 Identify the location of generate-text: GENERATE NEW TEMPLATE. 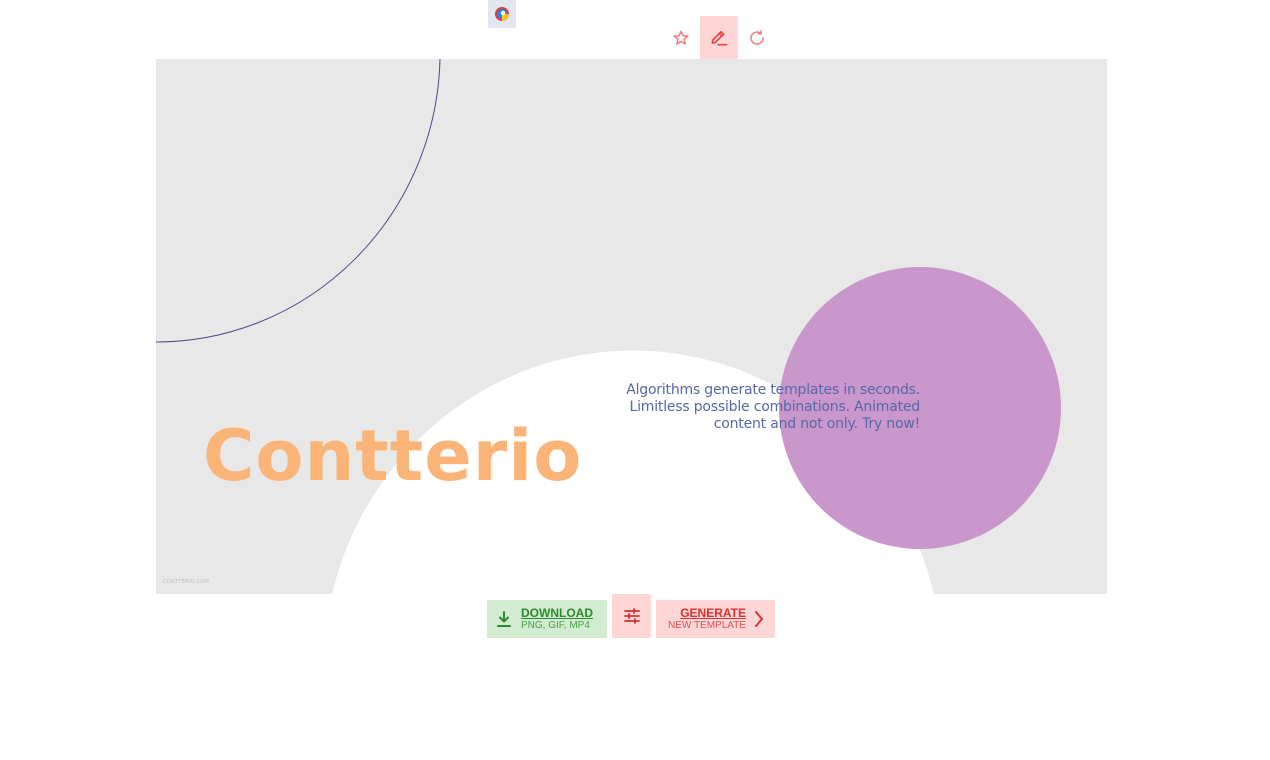
(701, 618).